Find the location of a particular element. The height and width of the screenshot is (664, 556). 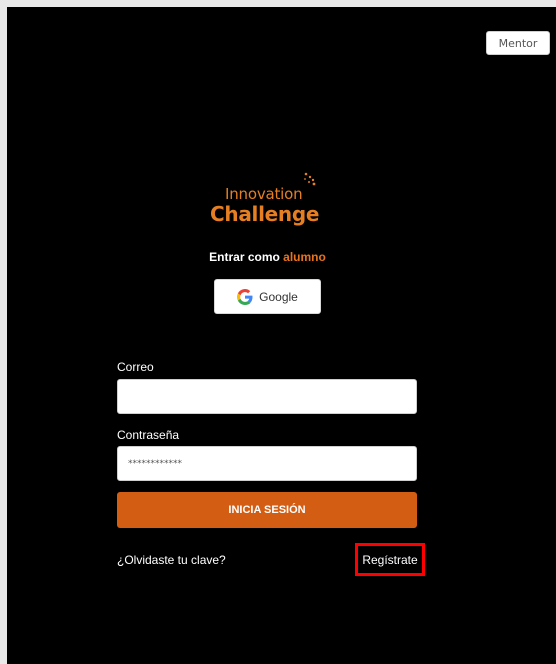

logo-line-innovation: Innovation is located at coordinates (264, 194).